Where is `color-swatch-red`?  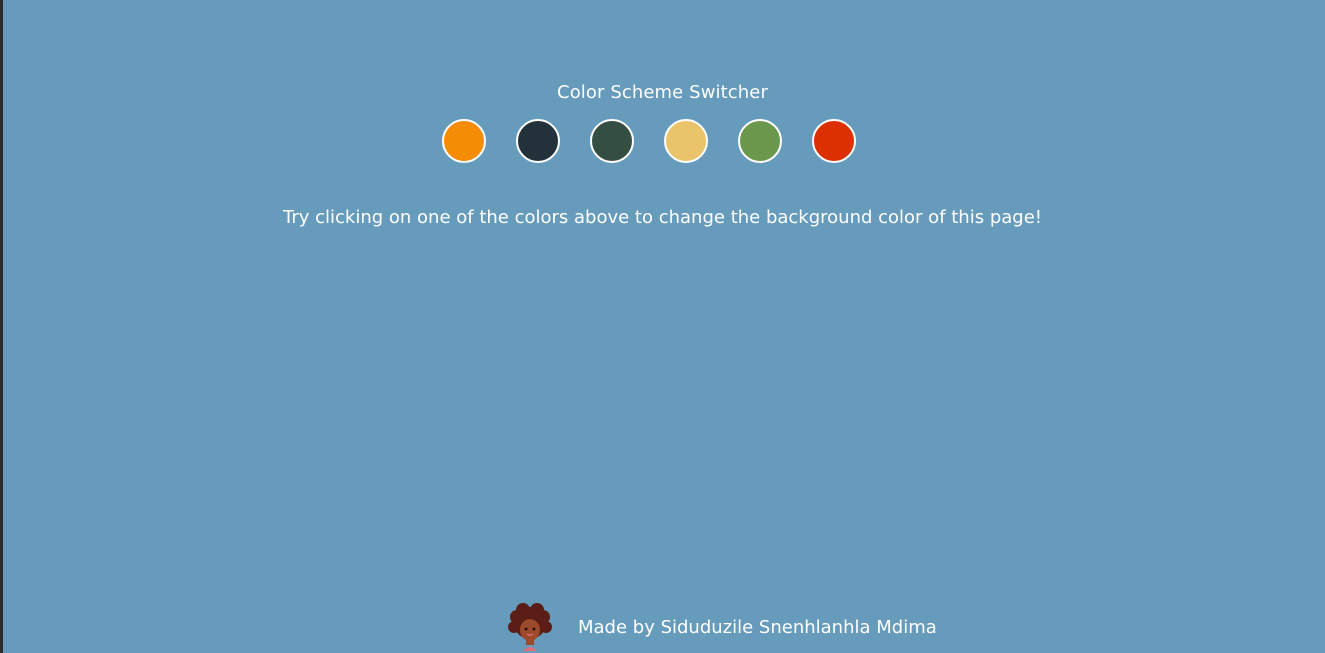
color-swatch-red is located at coordinates (834, 141).